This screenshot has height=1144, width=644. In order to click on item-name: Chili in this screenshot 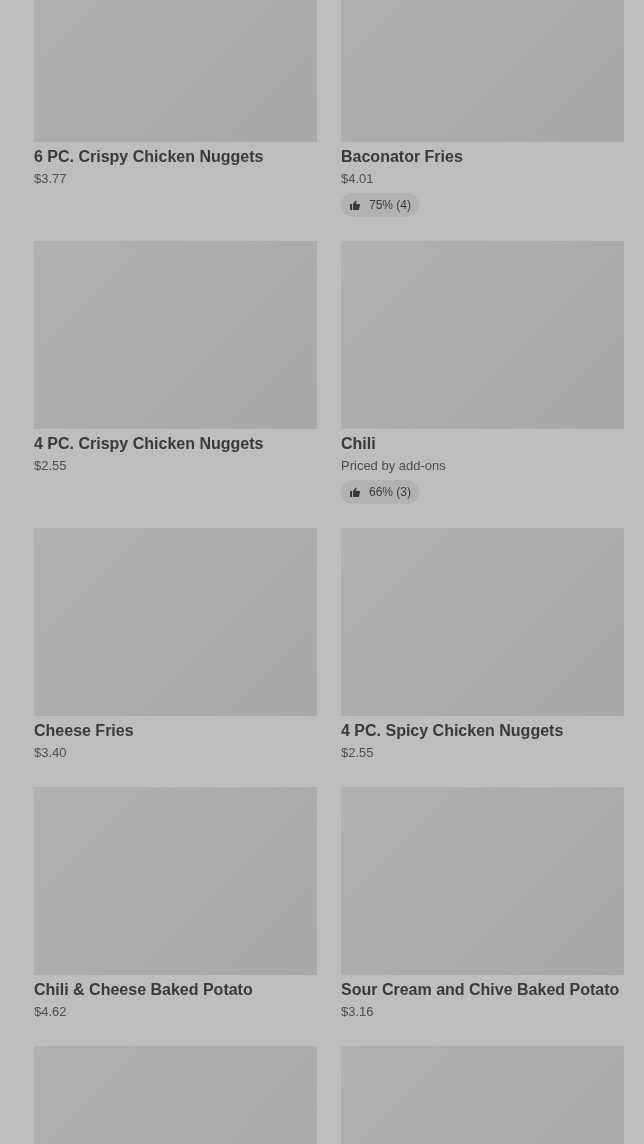, I will do `click(358, 442)`.